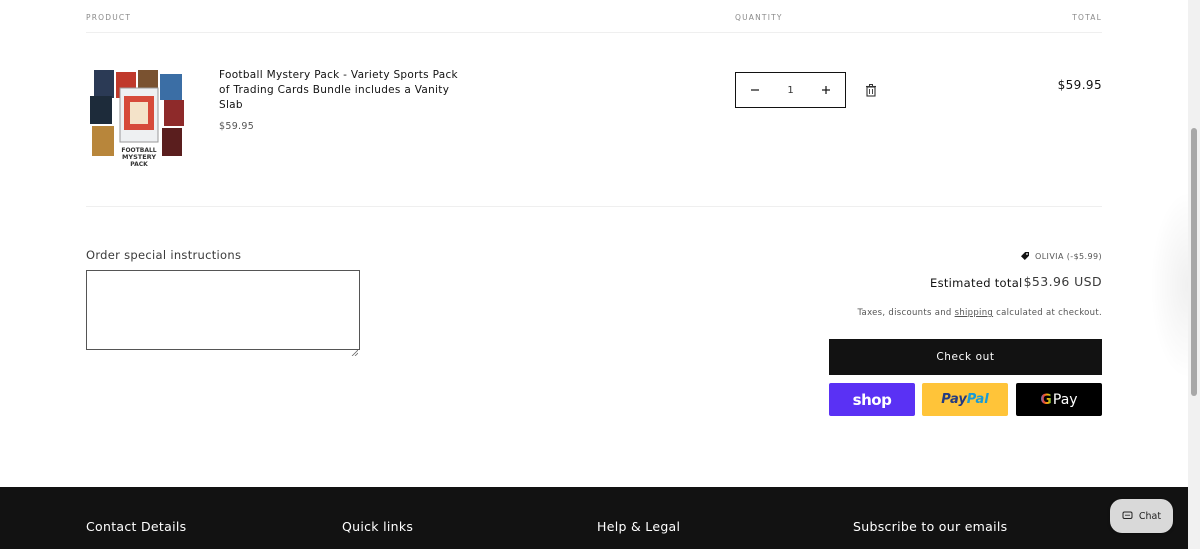 The width and height of the screenshot is (1200, 549). I want to click on quantity-stepper, so click(790, 90).